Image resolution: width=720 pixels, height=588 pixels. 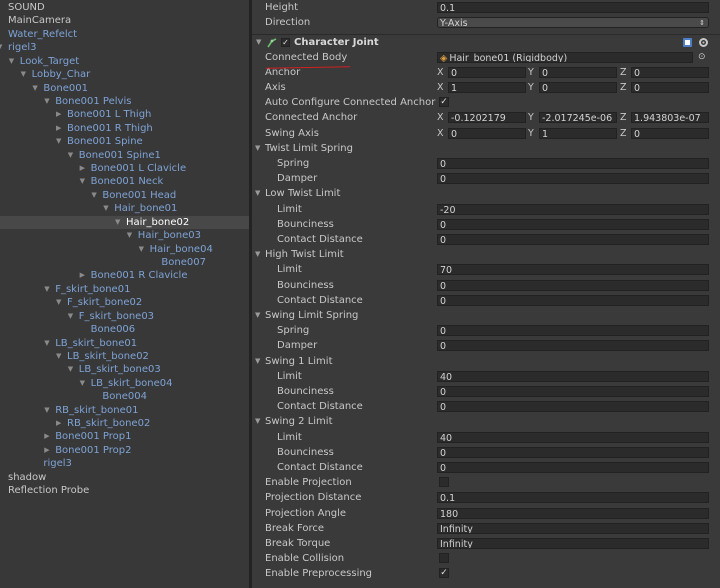 What do you see at coordinates (124, 195) in the screenshot?
I see `hierarchy-item: ▼ Bone001 Head` at bounding box center [124, 195].